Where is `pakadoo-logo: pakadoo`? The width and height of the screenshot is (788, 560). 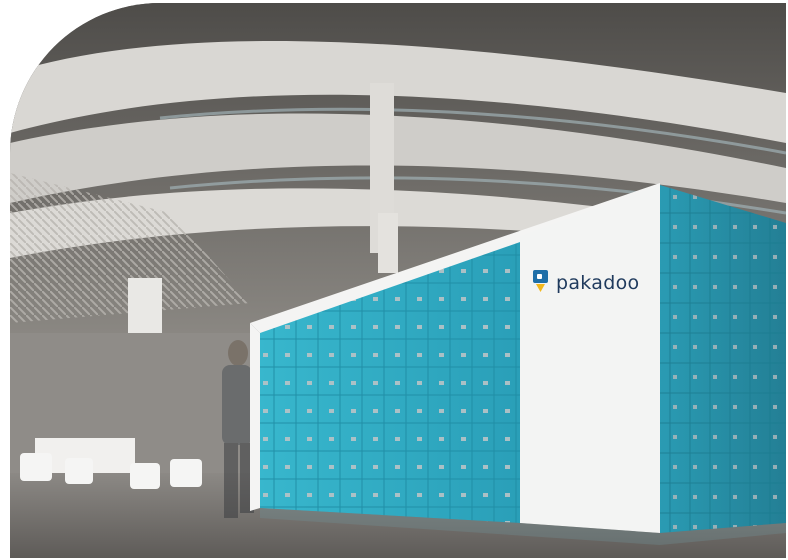 pakadoo-logo: pakadoo is located at coordinates (585, 283).